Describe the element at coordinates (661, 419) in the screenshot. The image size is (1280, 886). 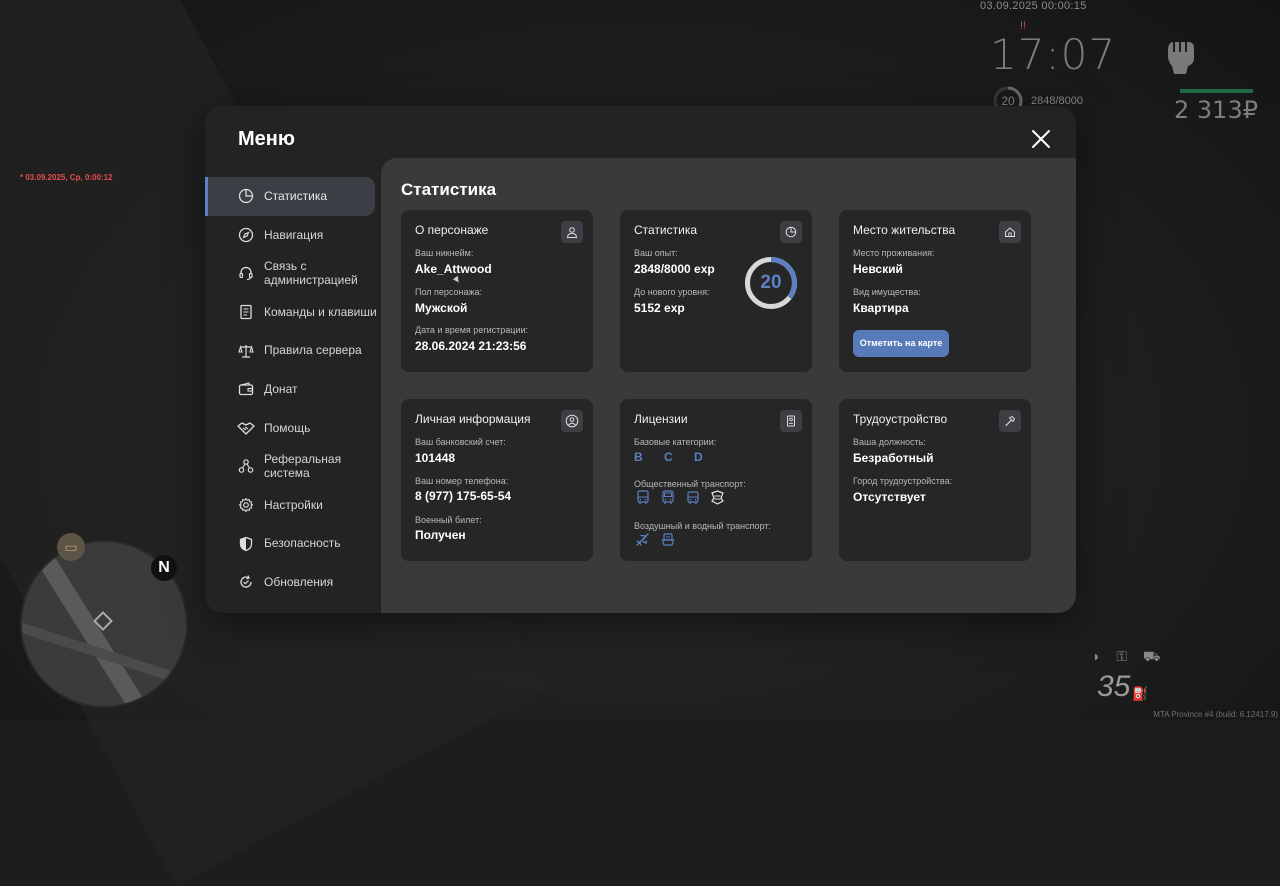
I see `card-title: Лицензии` at that location.